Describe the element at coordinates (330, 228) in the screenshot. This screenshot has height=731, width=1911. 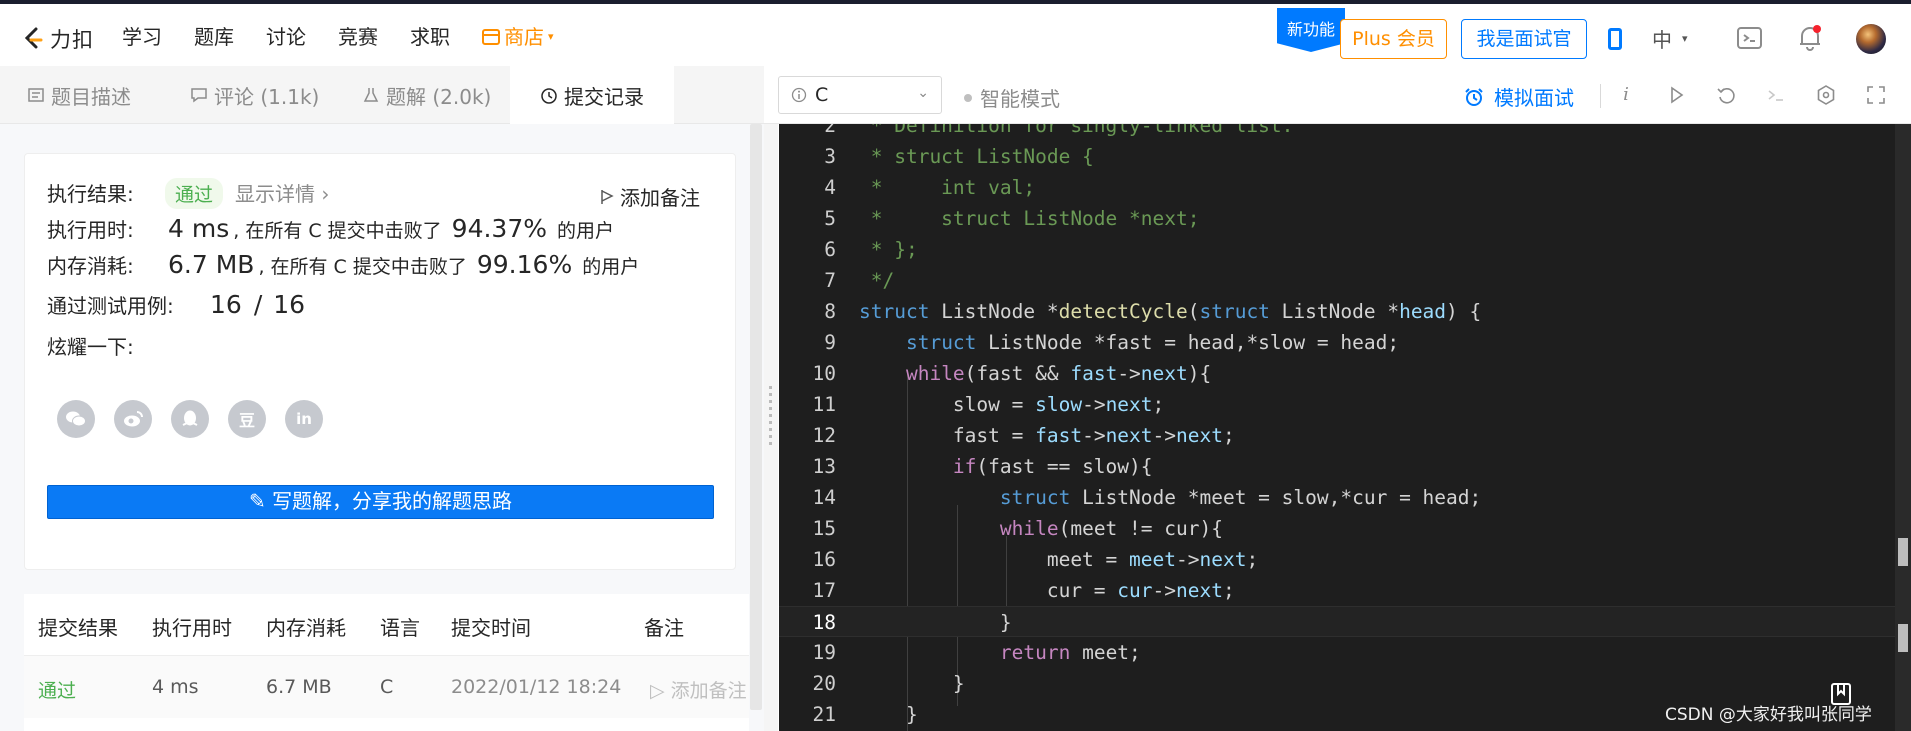
I see `runtime-row: 执行用时: 4 ms , 在所有 C 提交中击败了 94.37% 的用户` at that location.